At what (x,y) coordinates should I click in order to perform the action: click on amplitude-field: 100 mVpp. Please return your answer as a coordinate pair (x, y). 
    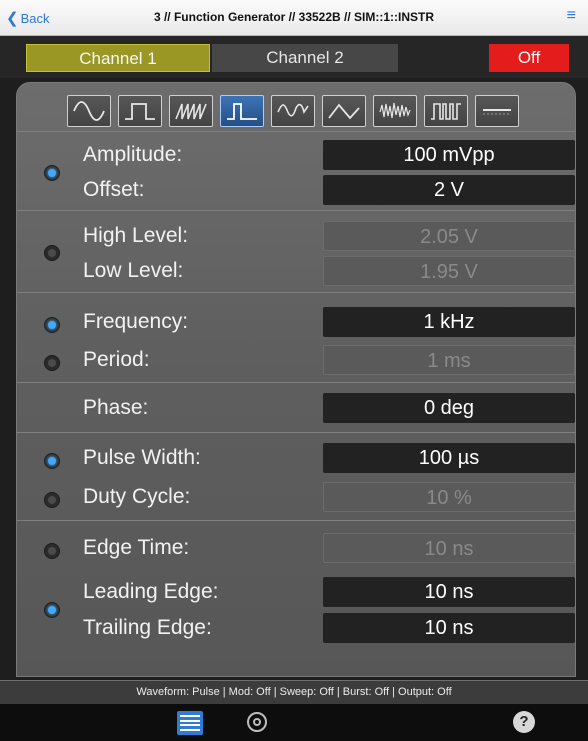
    Looking at the image, I should click on (449, 155).